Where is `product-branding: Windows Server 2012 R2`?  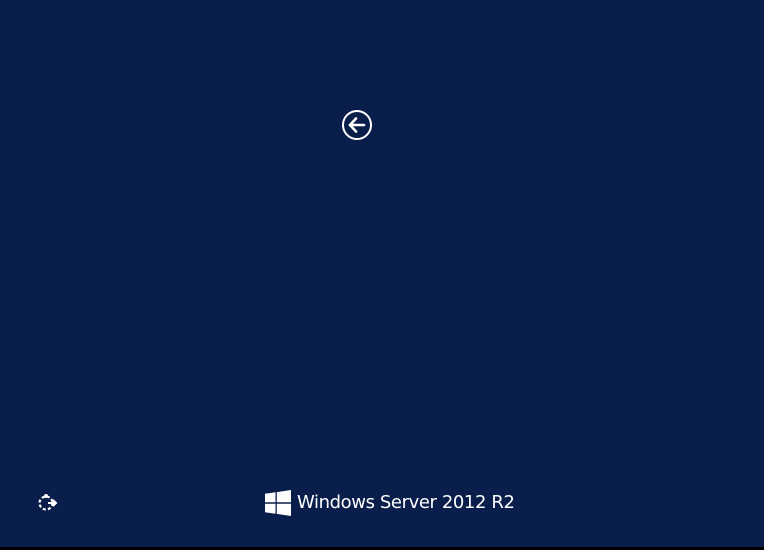 product-branding: Windows Server 2012 R2 is located at coordinates (390, 503).